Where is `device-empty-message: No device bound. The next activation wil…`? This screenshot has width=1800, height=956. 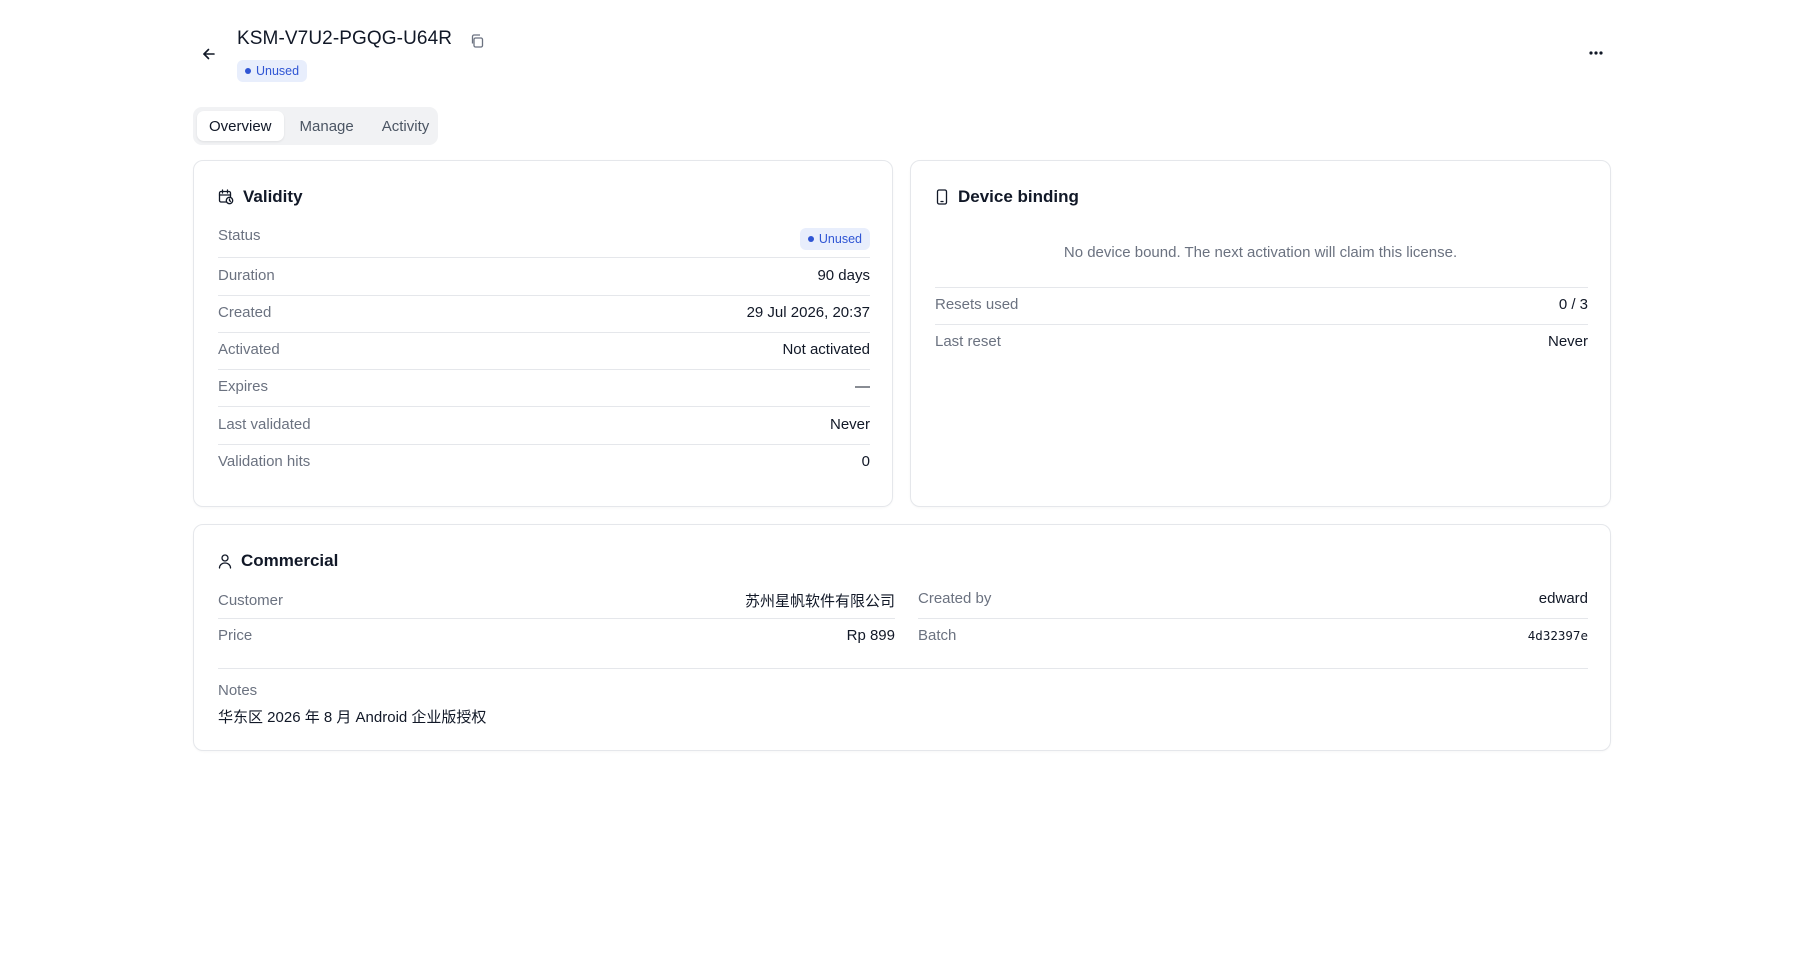
device-empty-message: No device bound. The next activation wil… is located at coordinates (1260, 252).